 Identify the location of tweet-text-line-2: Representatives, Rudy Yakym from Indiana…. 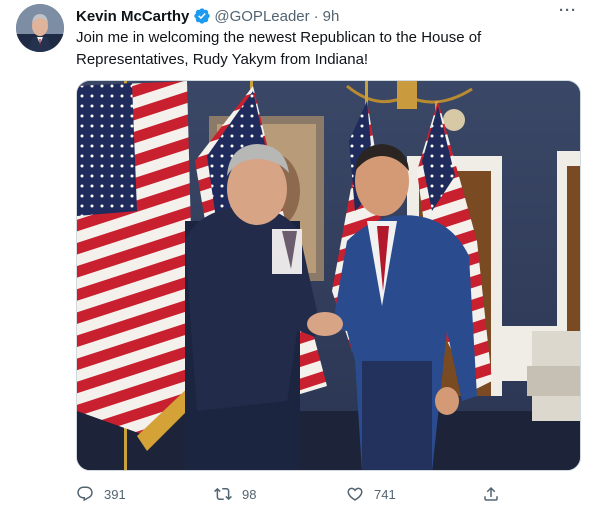
(222, 59).